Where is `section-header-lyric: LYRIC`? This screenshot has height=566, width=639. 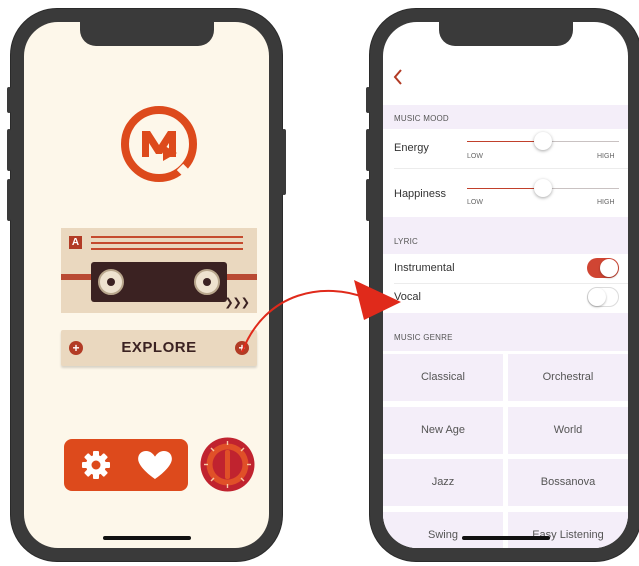
section-header-lyric: LYRIC is located at coordinates (505, 235).